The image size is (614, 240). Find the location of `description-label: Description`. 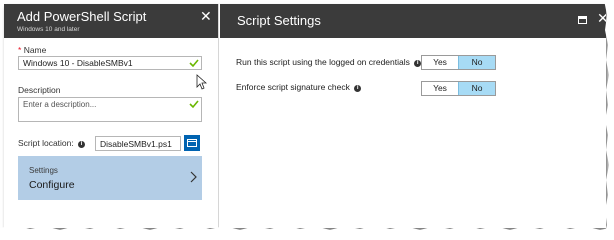

description-label: Description is located at coordinates (39, 90).